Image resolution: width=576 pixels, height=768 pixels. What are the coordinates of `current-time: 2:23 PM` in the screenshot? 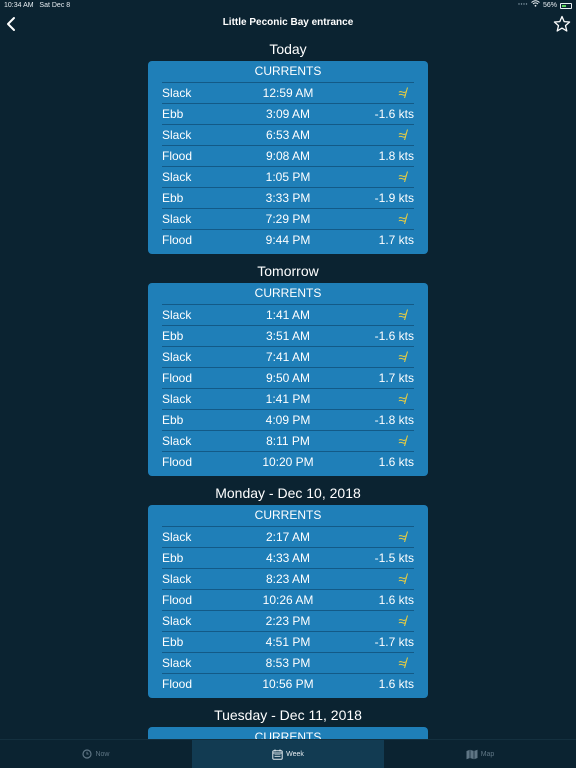 It's located at (288, 621).